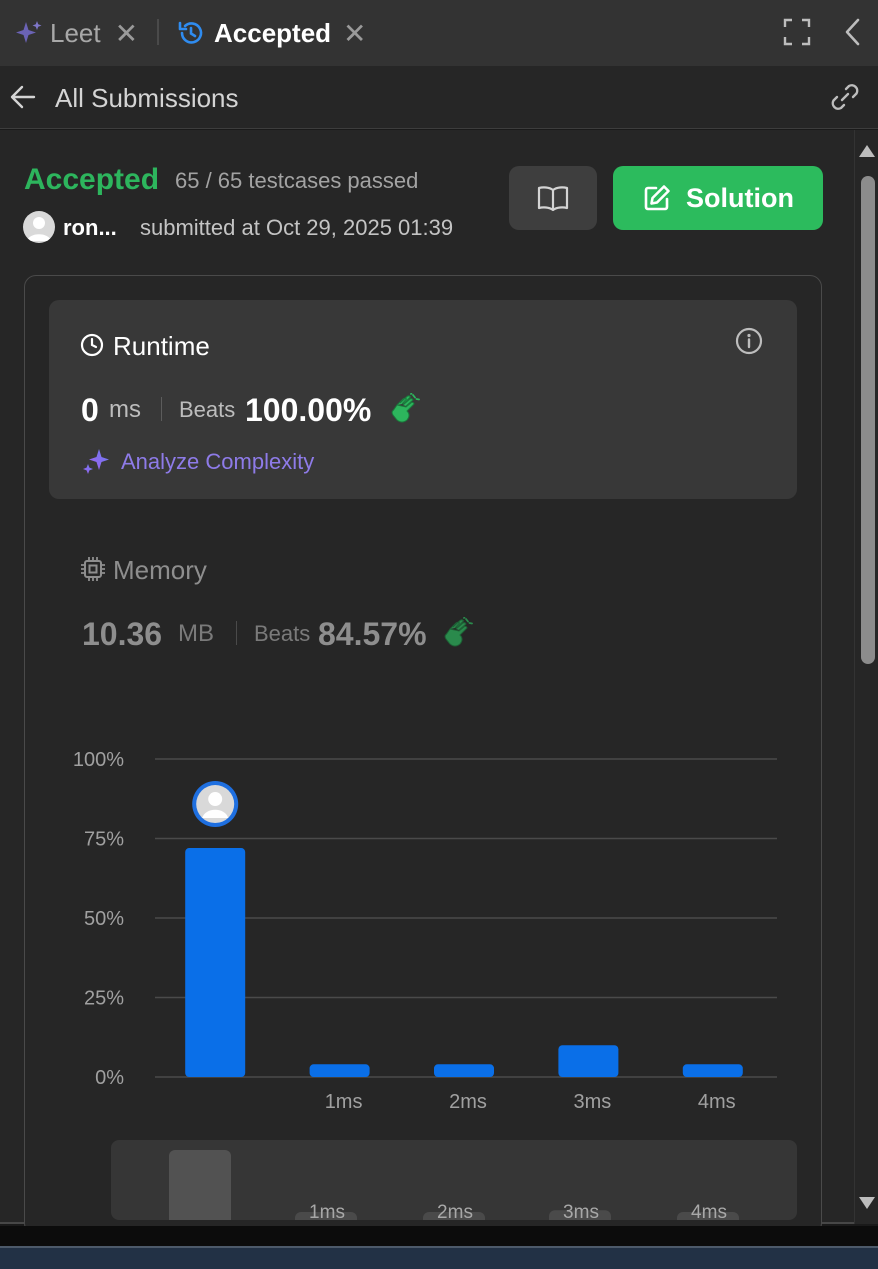 The height and width of the screenshot is (1269, 878). I want to click on chip-icon, so click(93, 569).